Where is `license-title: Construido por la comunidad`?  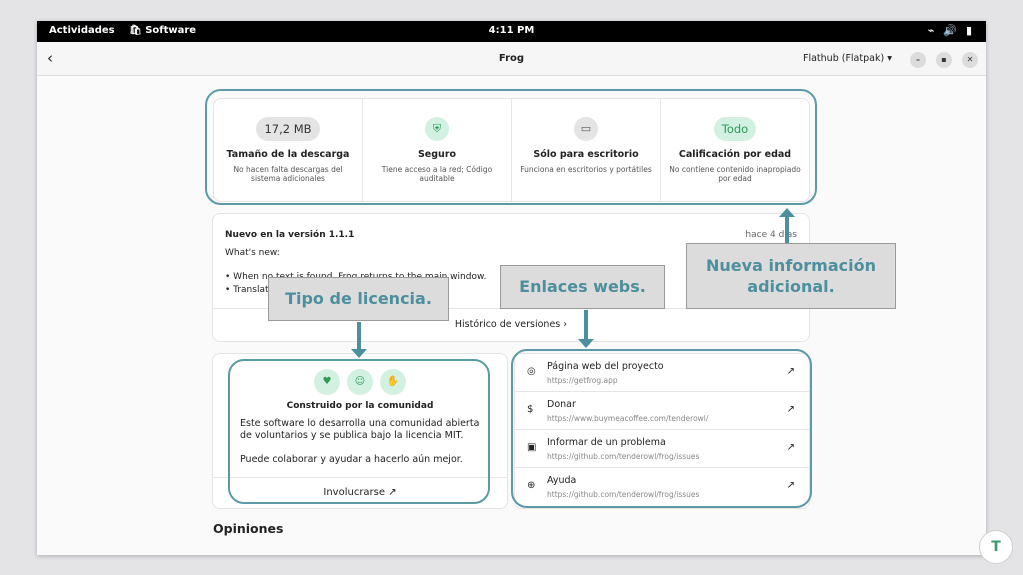
license-title: Construido por la comunidad is located at coordinates (360, 406).